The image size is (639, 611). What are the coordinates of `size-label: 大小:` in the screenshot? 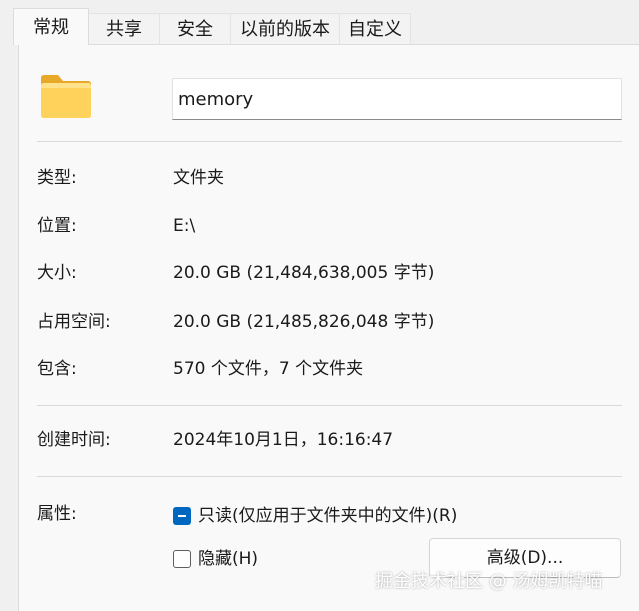 It's located at (57, 273).